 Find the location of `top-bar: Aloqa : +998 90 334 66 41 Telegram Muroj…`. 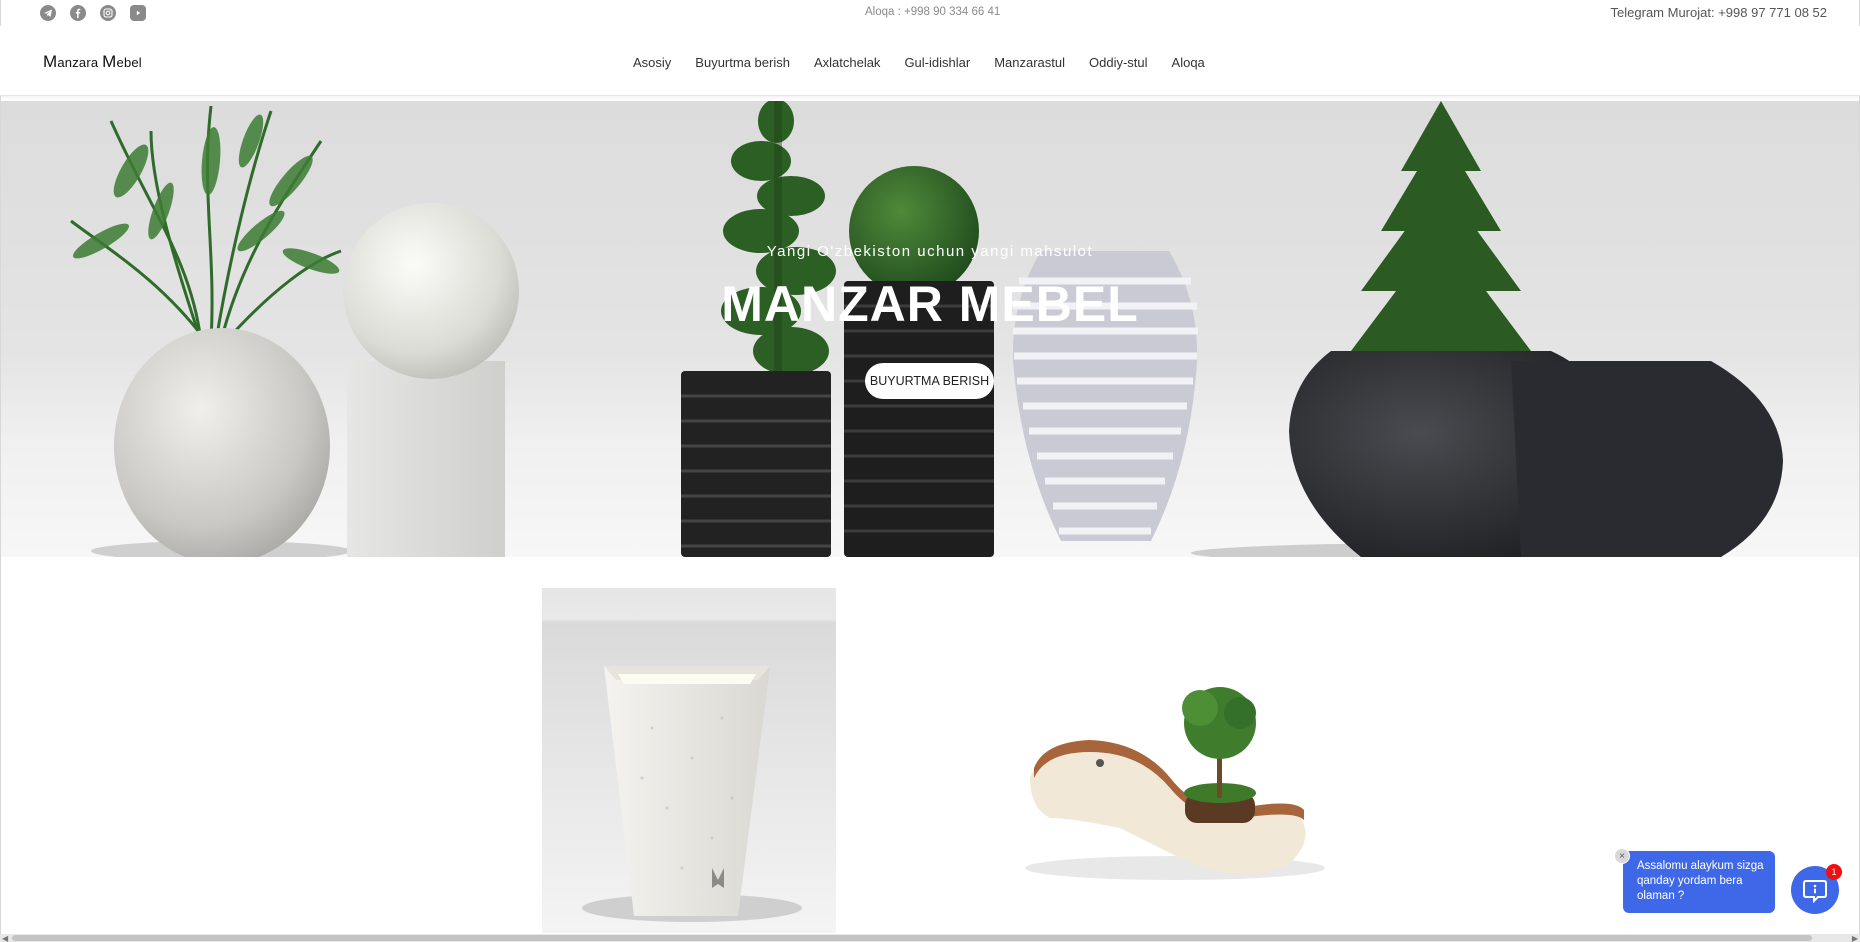

top-bar: Aloqa : +998 90 334 66 41 Telegram Muroj… is located at coordinates (930, 13).